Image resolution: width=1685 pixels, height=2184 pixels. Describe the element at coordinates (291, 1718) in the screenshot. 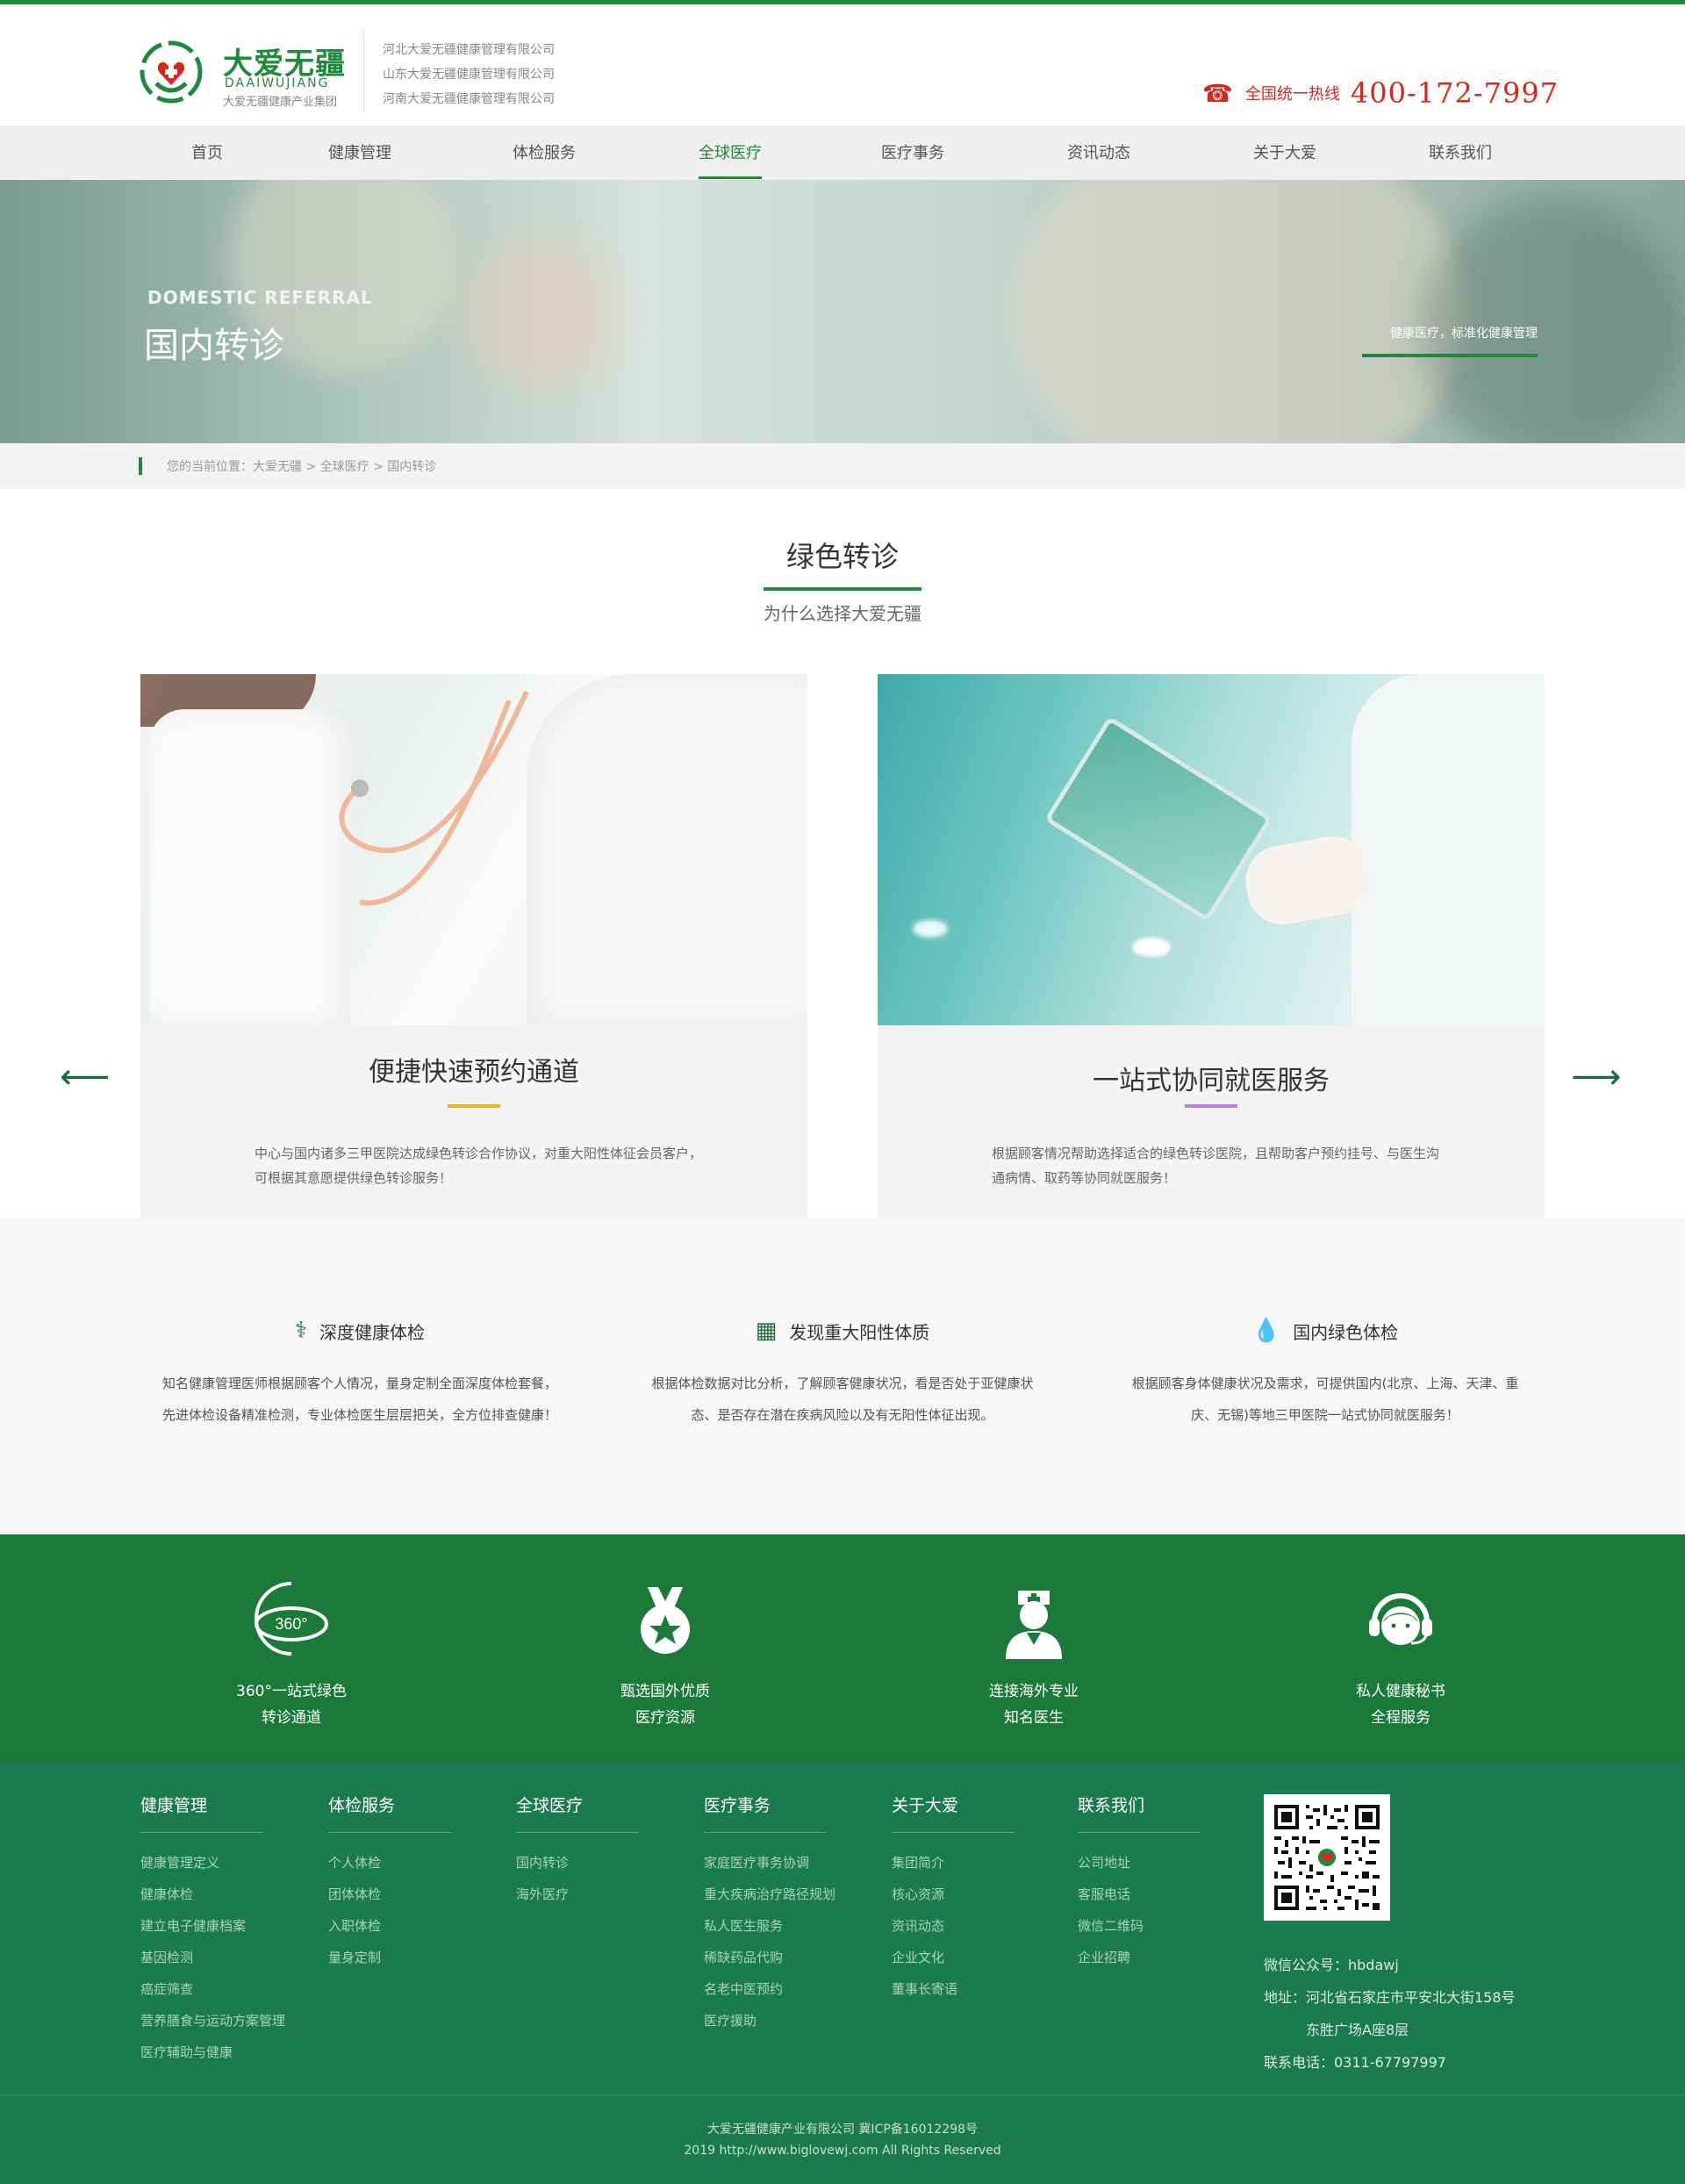

I see `advantage-line: 转诊通道` at that location.